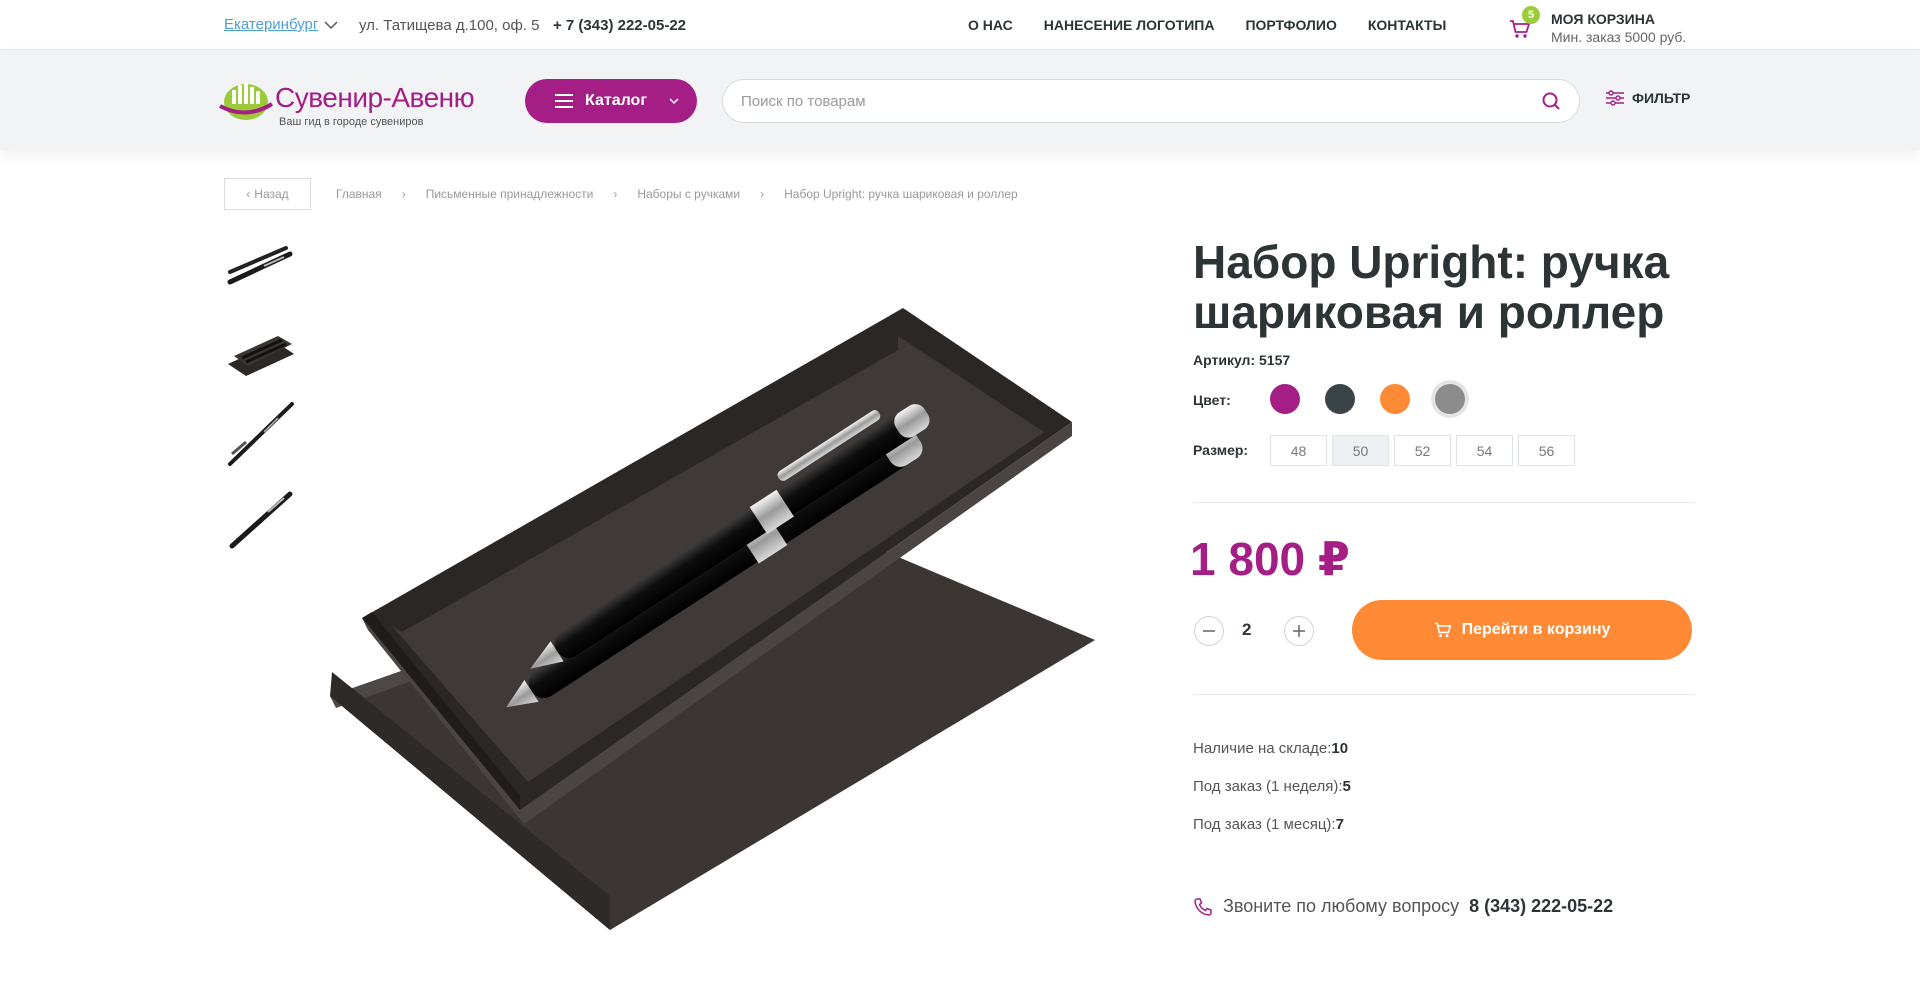  Describe the element at coordinates (1340, 399) in the screenshot. I see `color-swatch-dark-gray` at that location.